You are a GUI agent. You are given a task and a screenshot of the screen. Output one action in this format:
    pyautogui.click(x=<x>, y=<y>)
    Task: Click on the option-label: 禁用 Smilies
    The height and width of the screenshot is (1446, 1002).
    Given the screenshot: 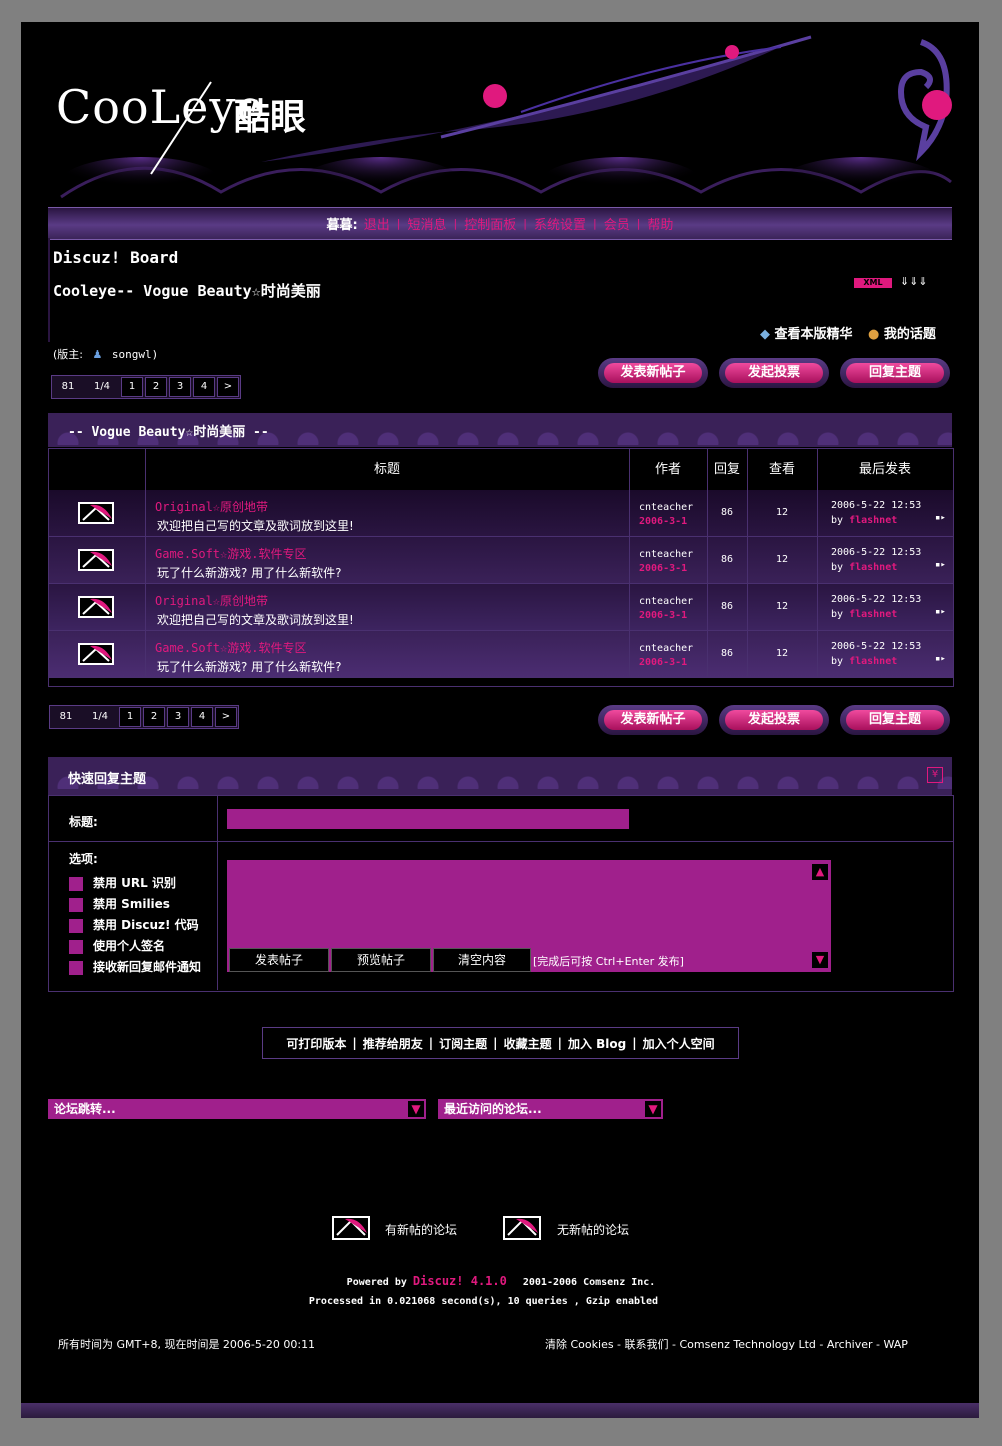 What is the action you would take?
    pyautogui.click(x=131, y=904)
    